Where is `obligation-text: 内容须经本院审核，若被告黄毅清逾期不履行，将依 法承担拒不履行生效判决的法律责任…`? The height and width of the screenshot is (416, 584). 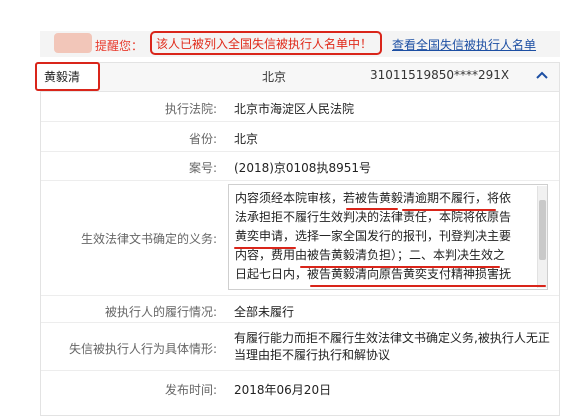
obligation-text: 内容须经本院审核，若被告黄毅清逾期不履行，将依 法承担拒不履行生效判决的法律责任… is located at coordinates (385, 236).